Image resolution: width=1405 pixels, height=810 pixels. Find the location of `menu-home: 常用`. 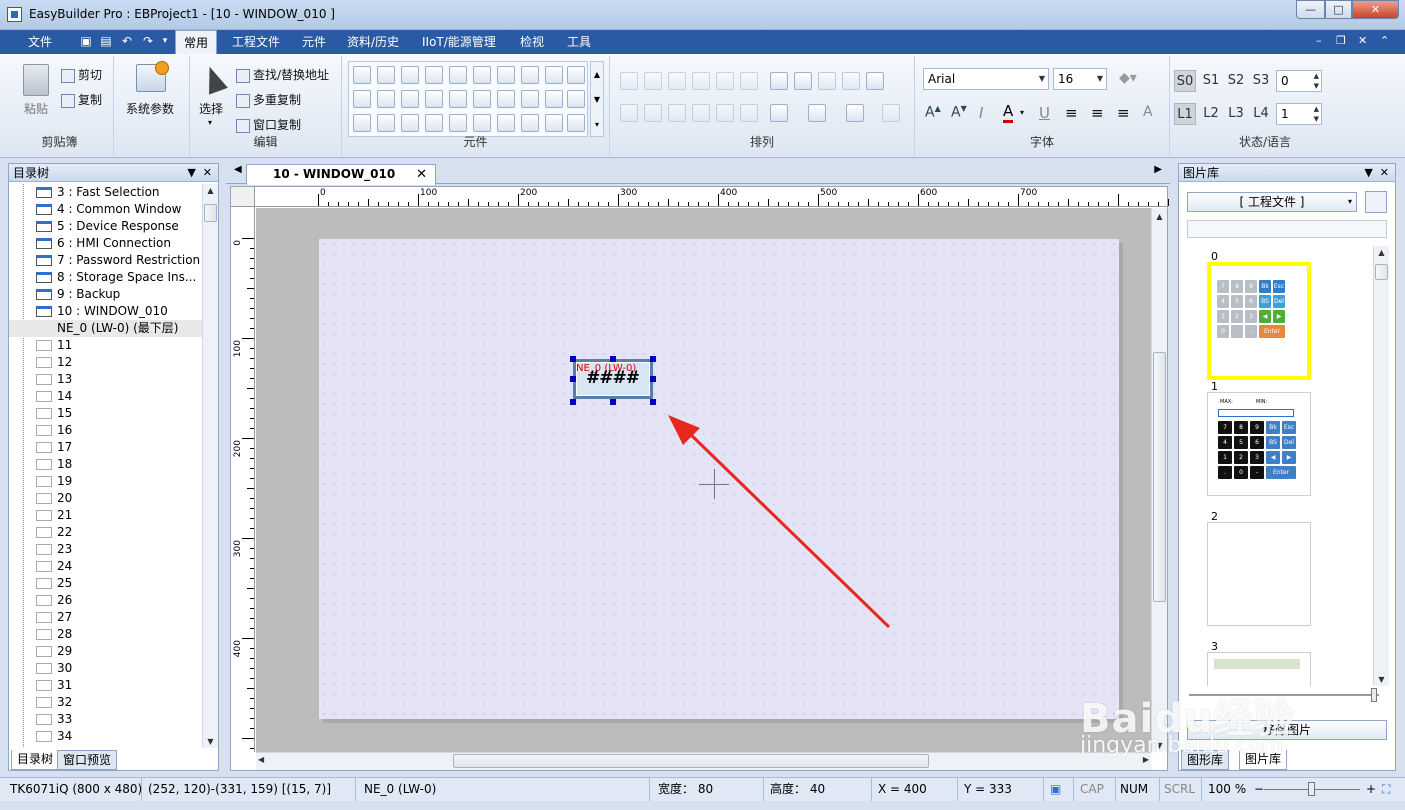

menu-home: 常用 is located at coordinates (196, 42).